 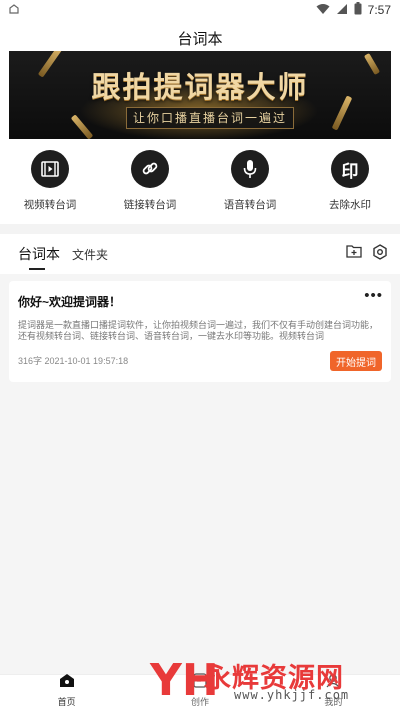 I want to click on seal-icon: 印, so click(x=350, y=169).